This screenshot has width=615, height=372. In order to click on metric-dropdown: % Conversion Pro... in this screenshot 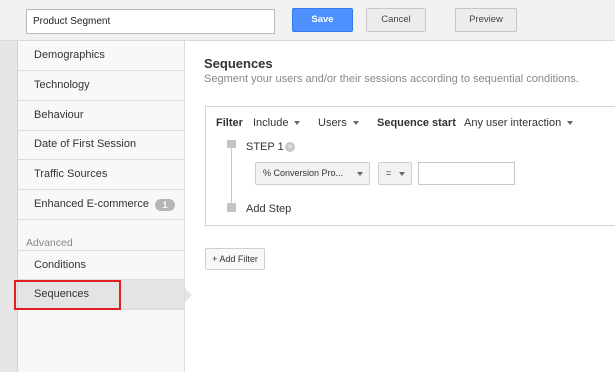, I will do `click(312, 173)`.